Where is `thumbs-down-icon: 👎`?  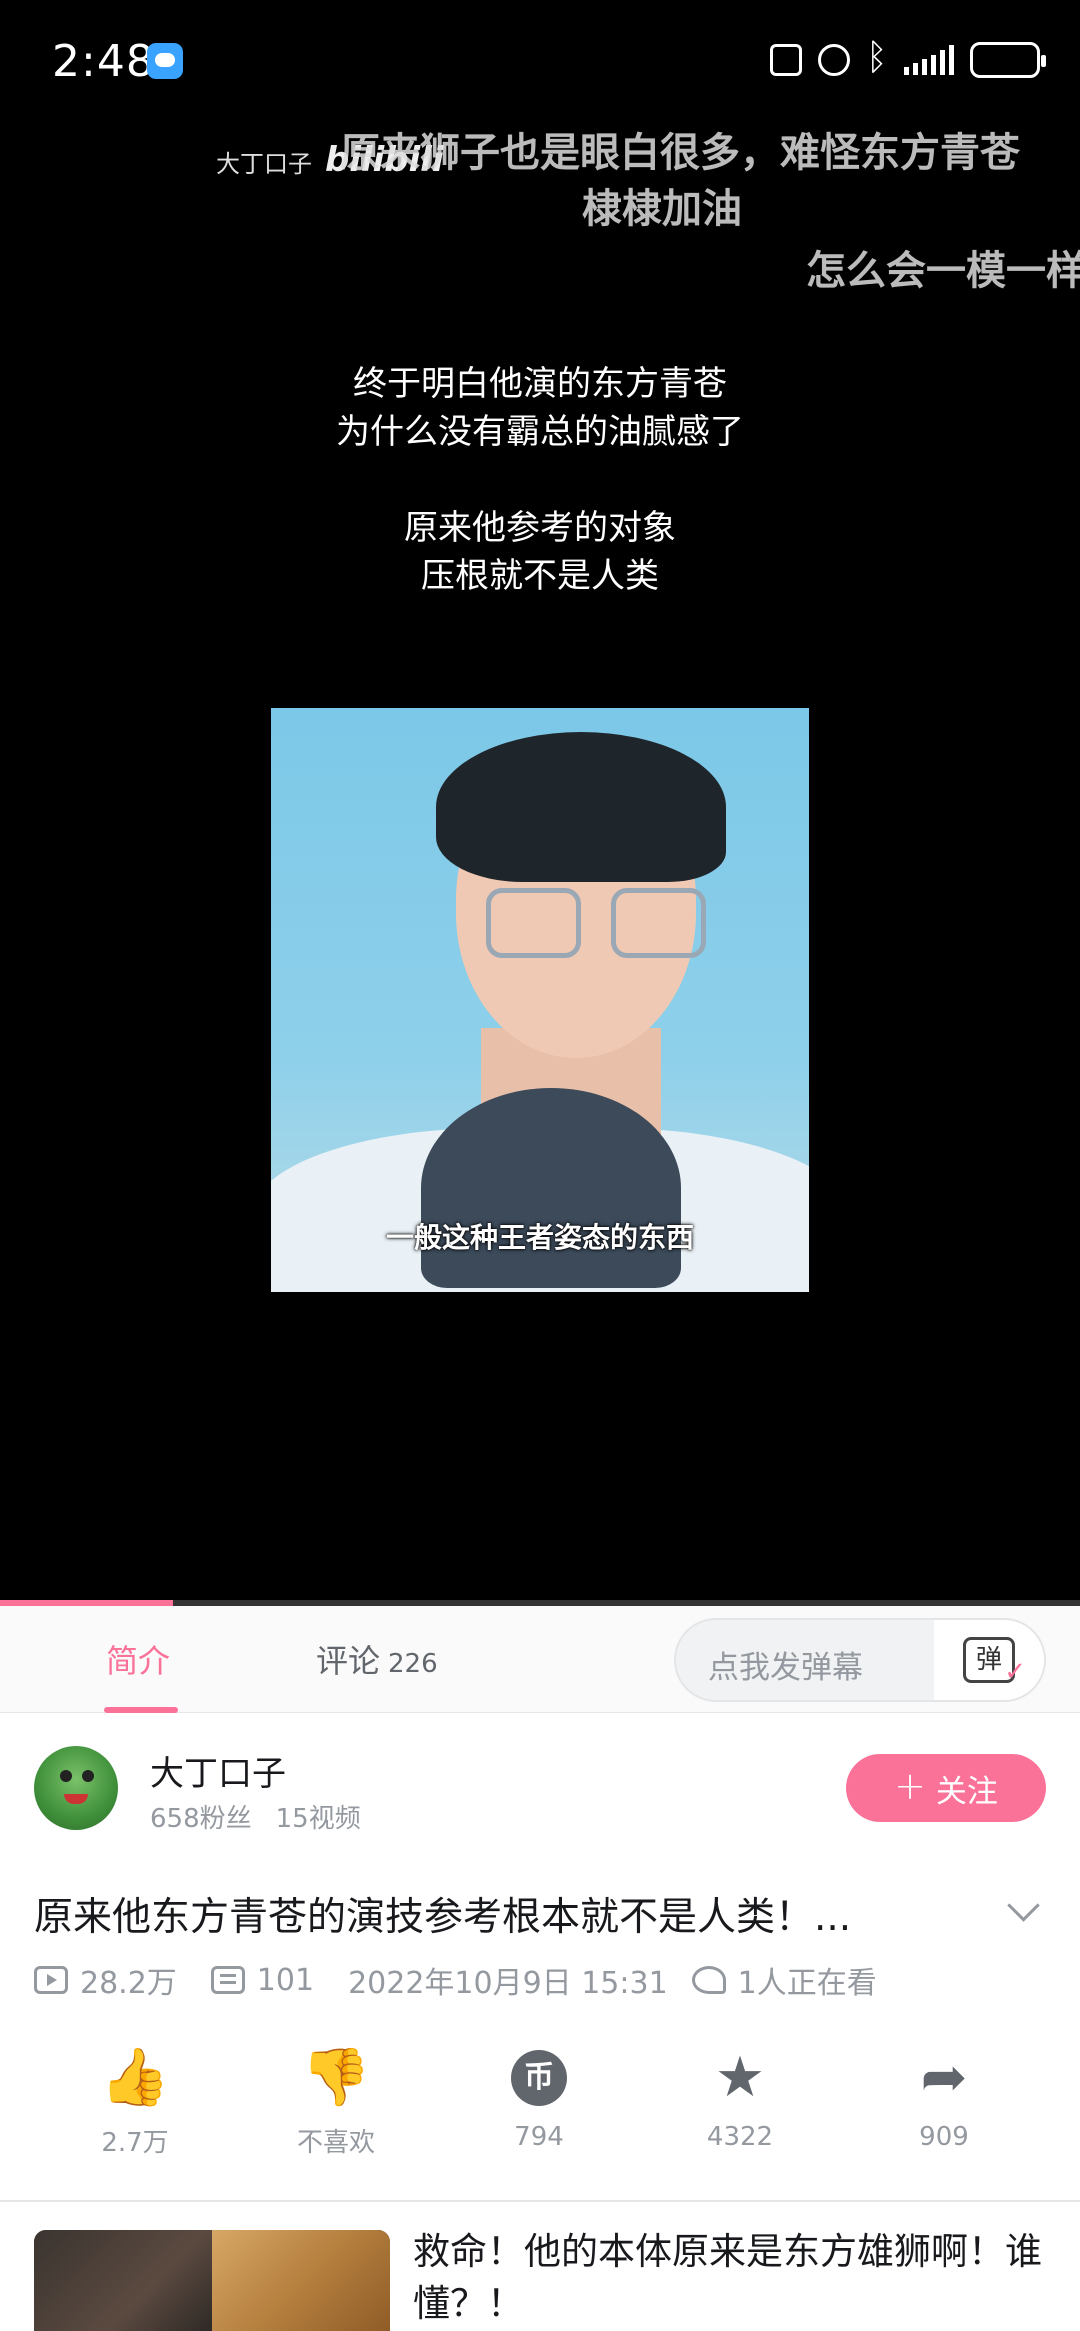 thumbs-down-icon: 👎 is located at coordinates (336, 2077).